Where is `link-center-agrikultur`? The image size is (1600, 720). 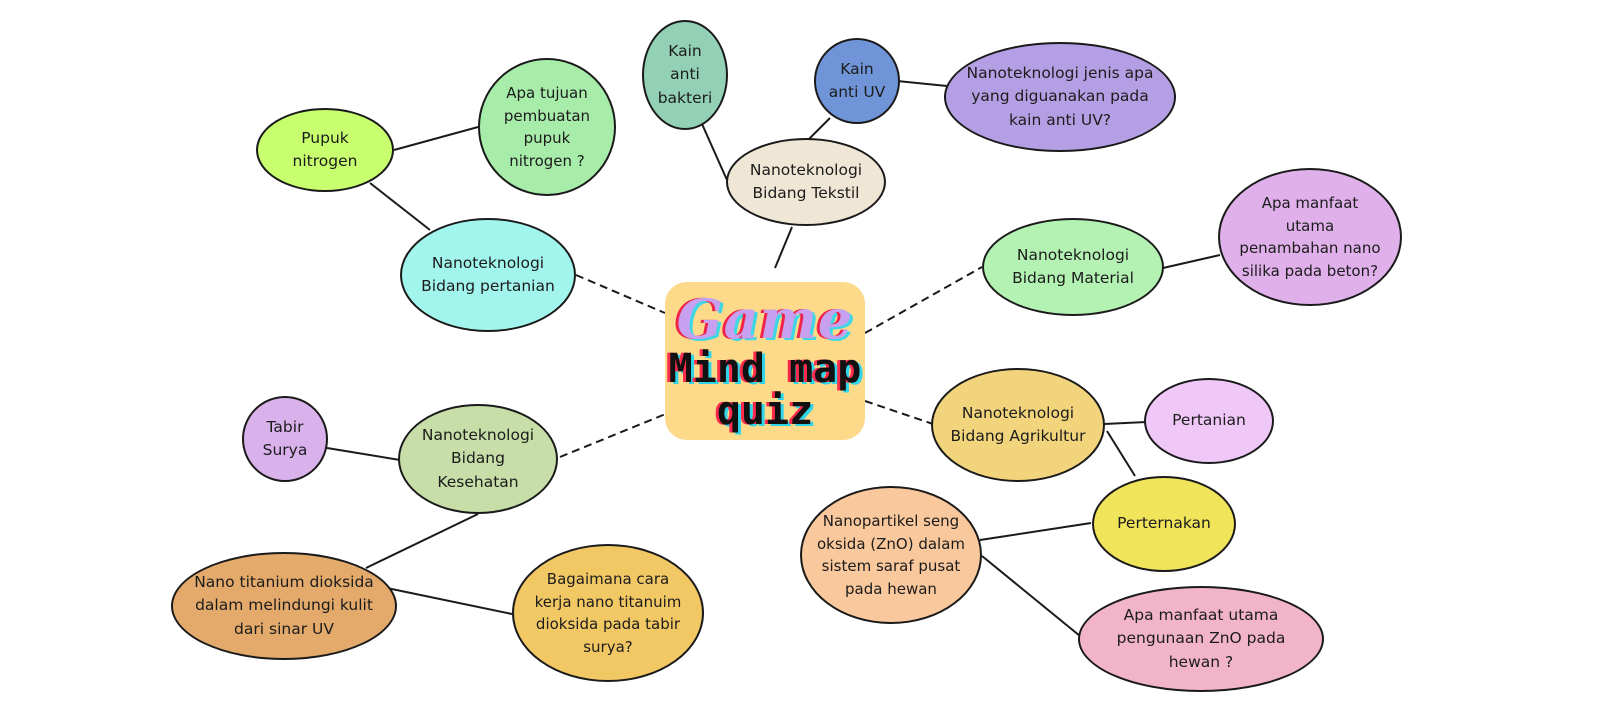 link-center-agrikultur is located at coordinates (899, 412).